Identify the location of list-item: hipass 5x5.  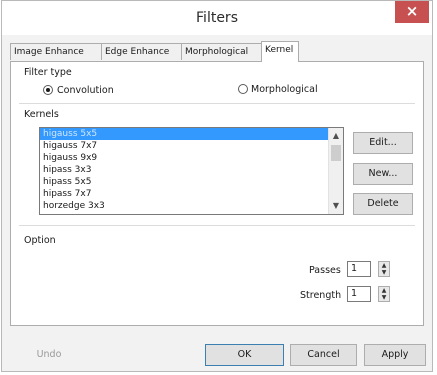
(191, 182).